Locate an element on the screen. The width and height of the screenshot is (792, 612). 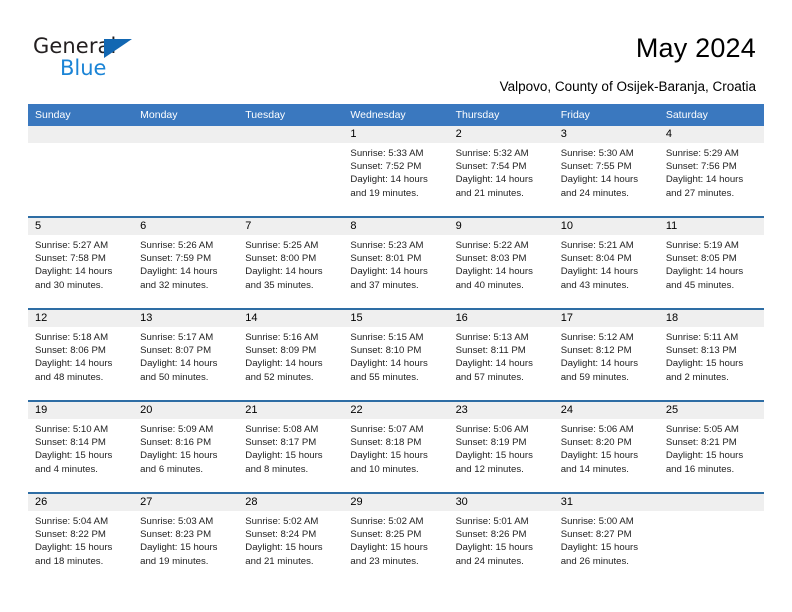
day-sunrise-text: Sunrise: 5:19 AM is located at coordinates (702, 245).